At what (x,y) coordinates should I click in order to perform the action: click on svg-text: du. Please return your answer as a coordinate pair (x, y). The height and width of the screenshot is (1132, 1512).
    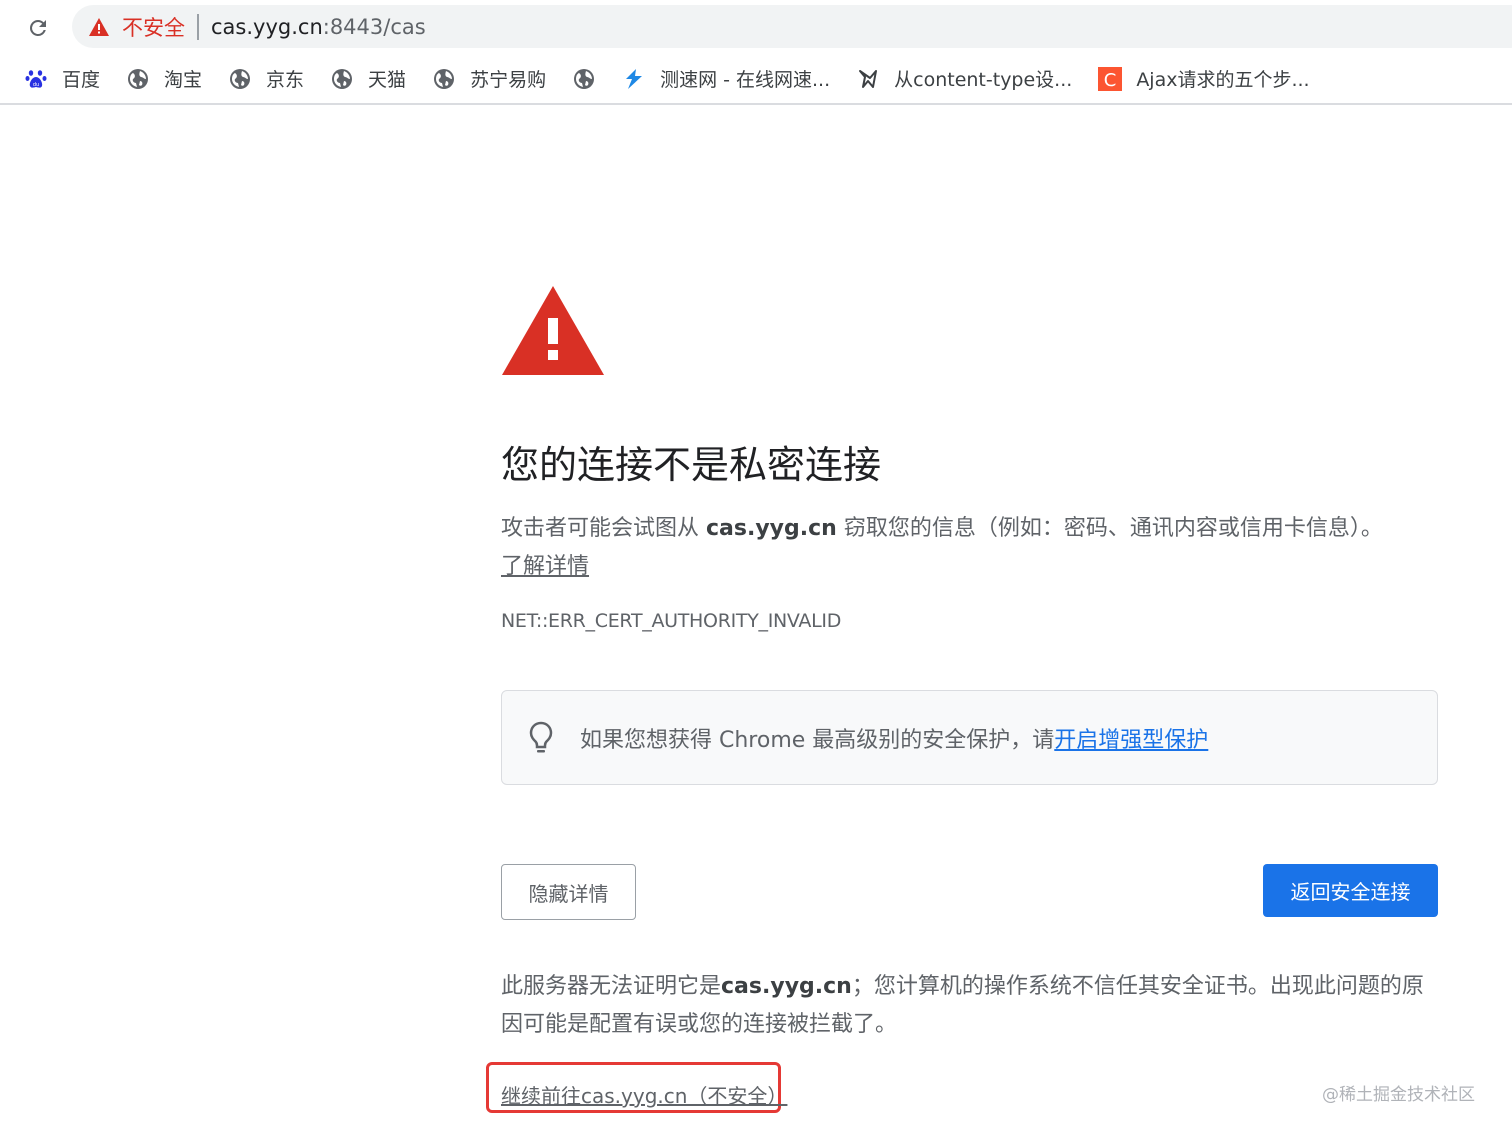
    Looking at the image, I should click on (36, 85).